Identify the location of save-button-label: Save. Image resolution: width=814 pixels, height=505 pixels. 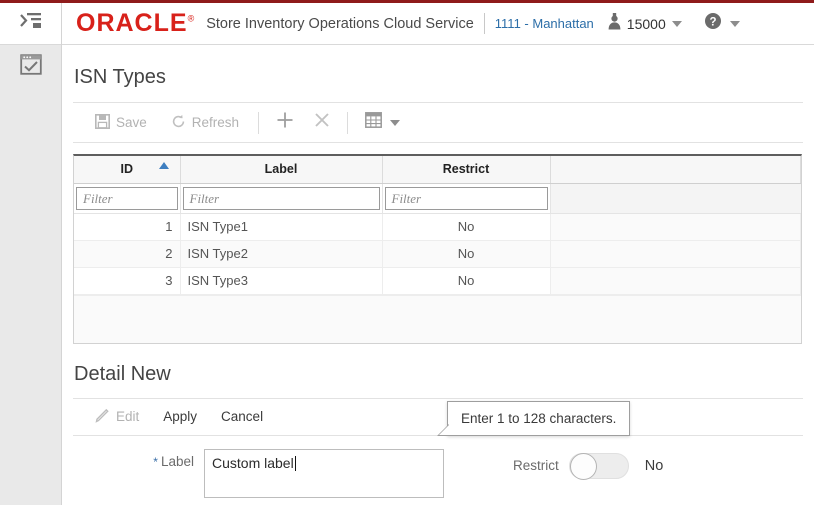
(131, 122).